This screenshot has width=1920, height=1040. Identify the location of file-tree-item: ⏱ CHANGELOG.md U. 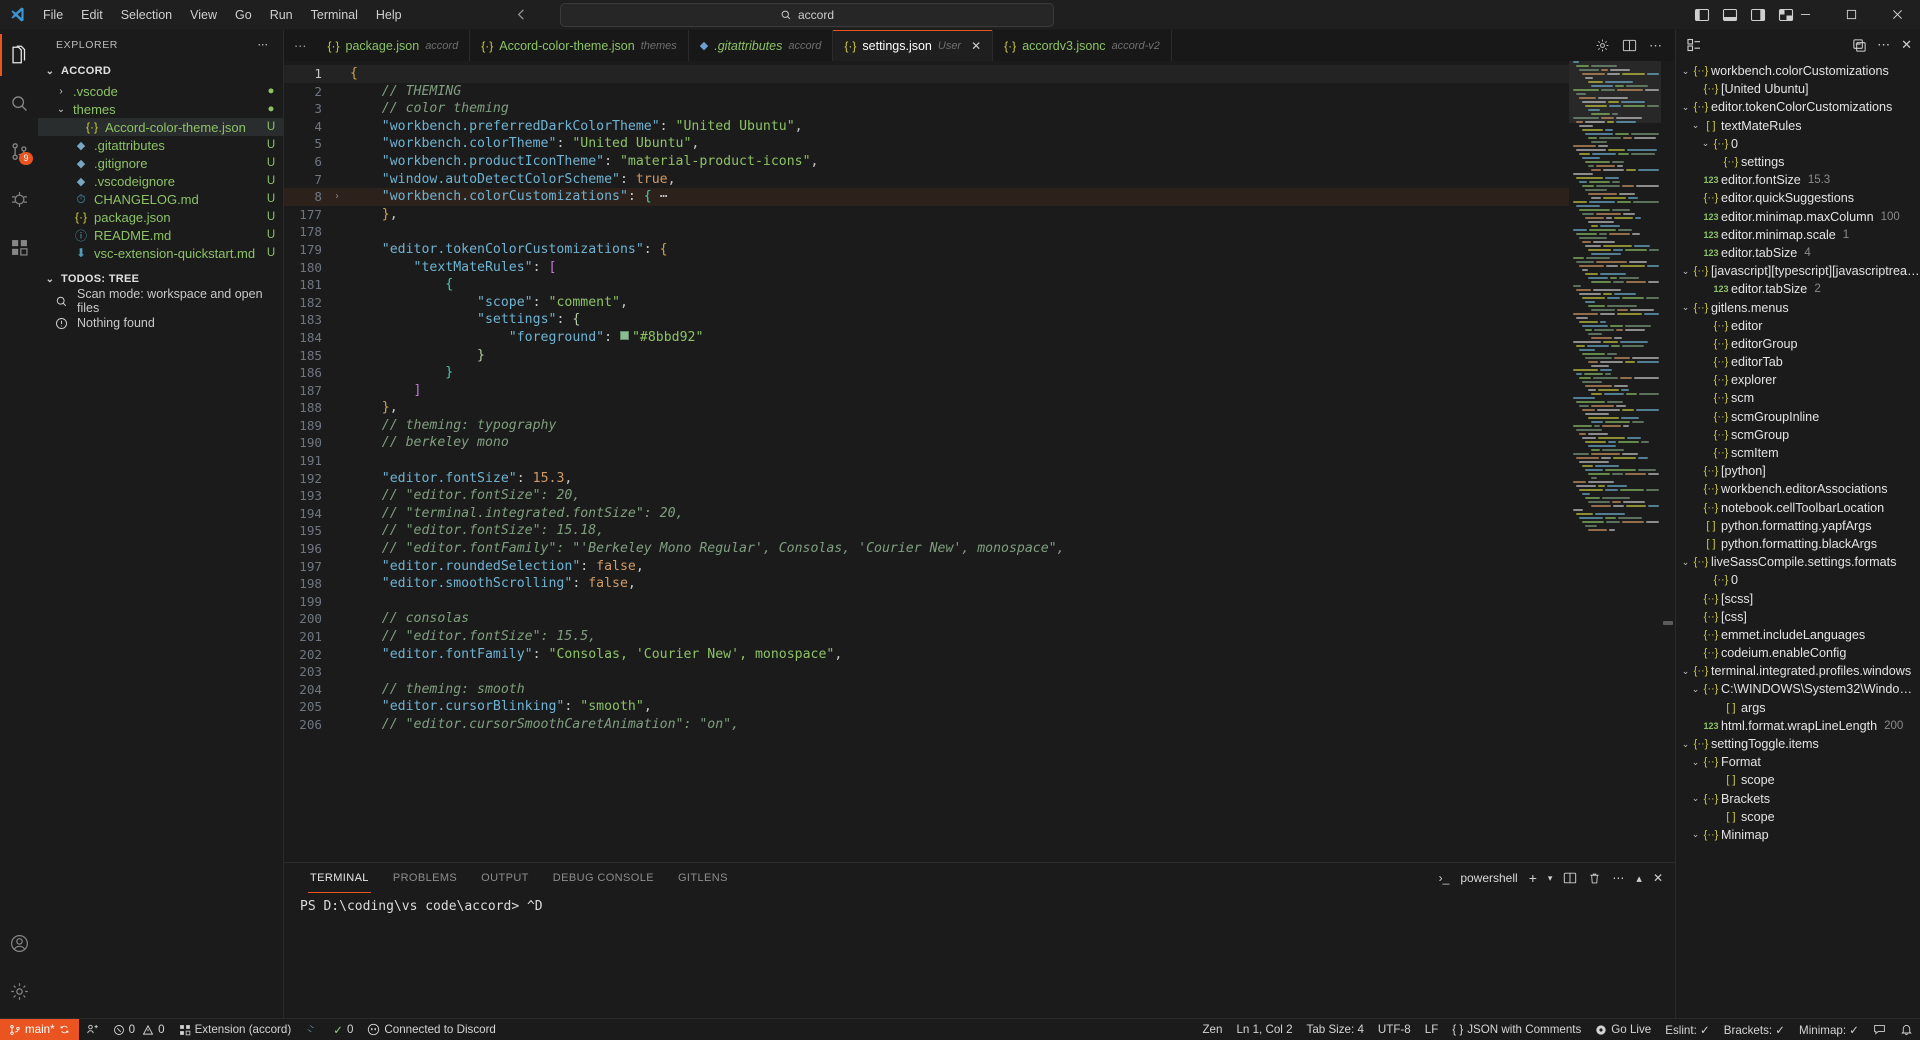
(160, 199).